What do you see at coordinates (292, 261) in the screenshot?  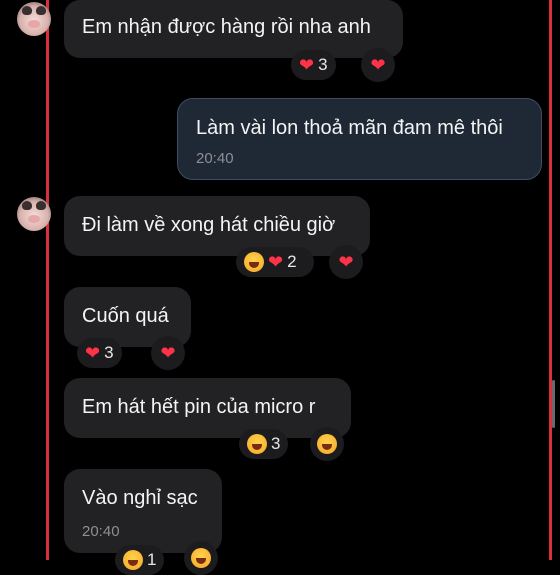 I see `reaction-count: 2` at bounding box center [292, 261].